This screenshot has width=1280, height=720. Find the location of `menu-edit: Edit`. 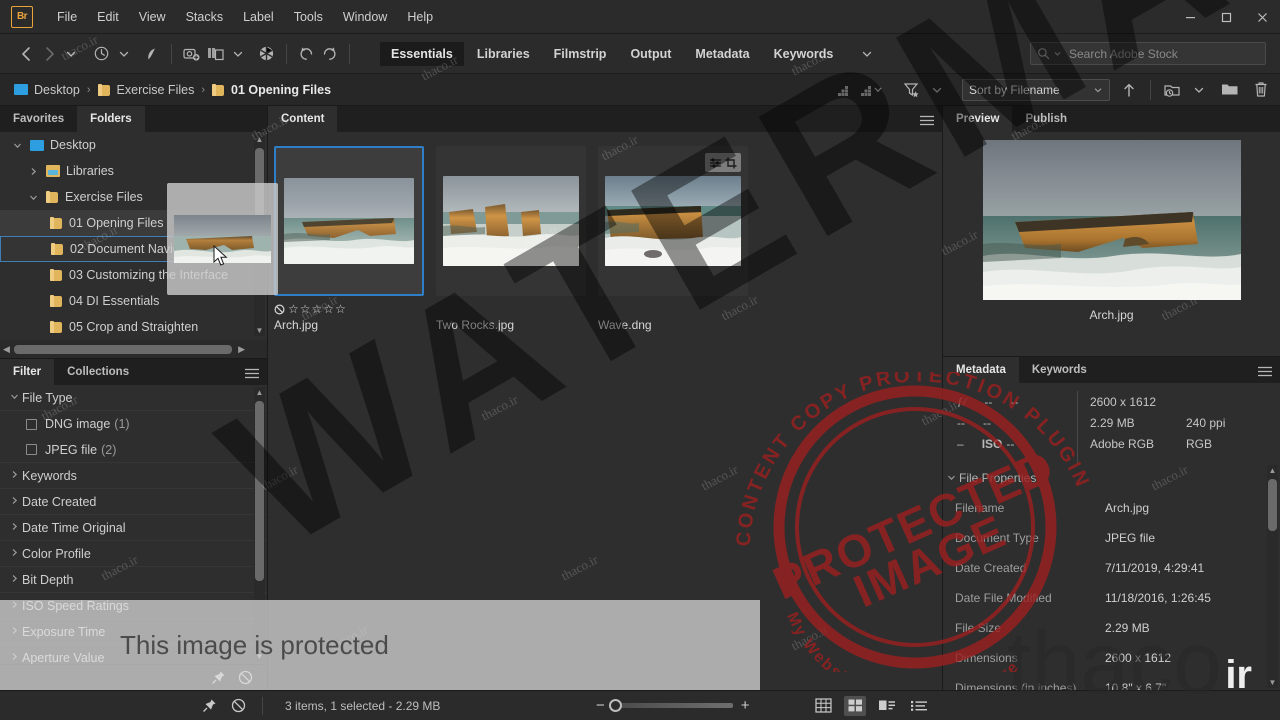

menu-edit: Edit is located at coordinates (108, 17).